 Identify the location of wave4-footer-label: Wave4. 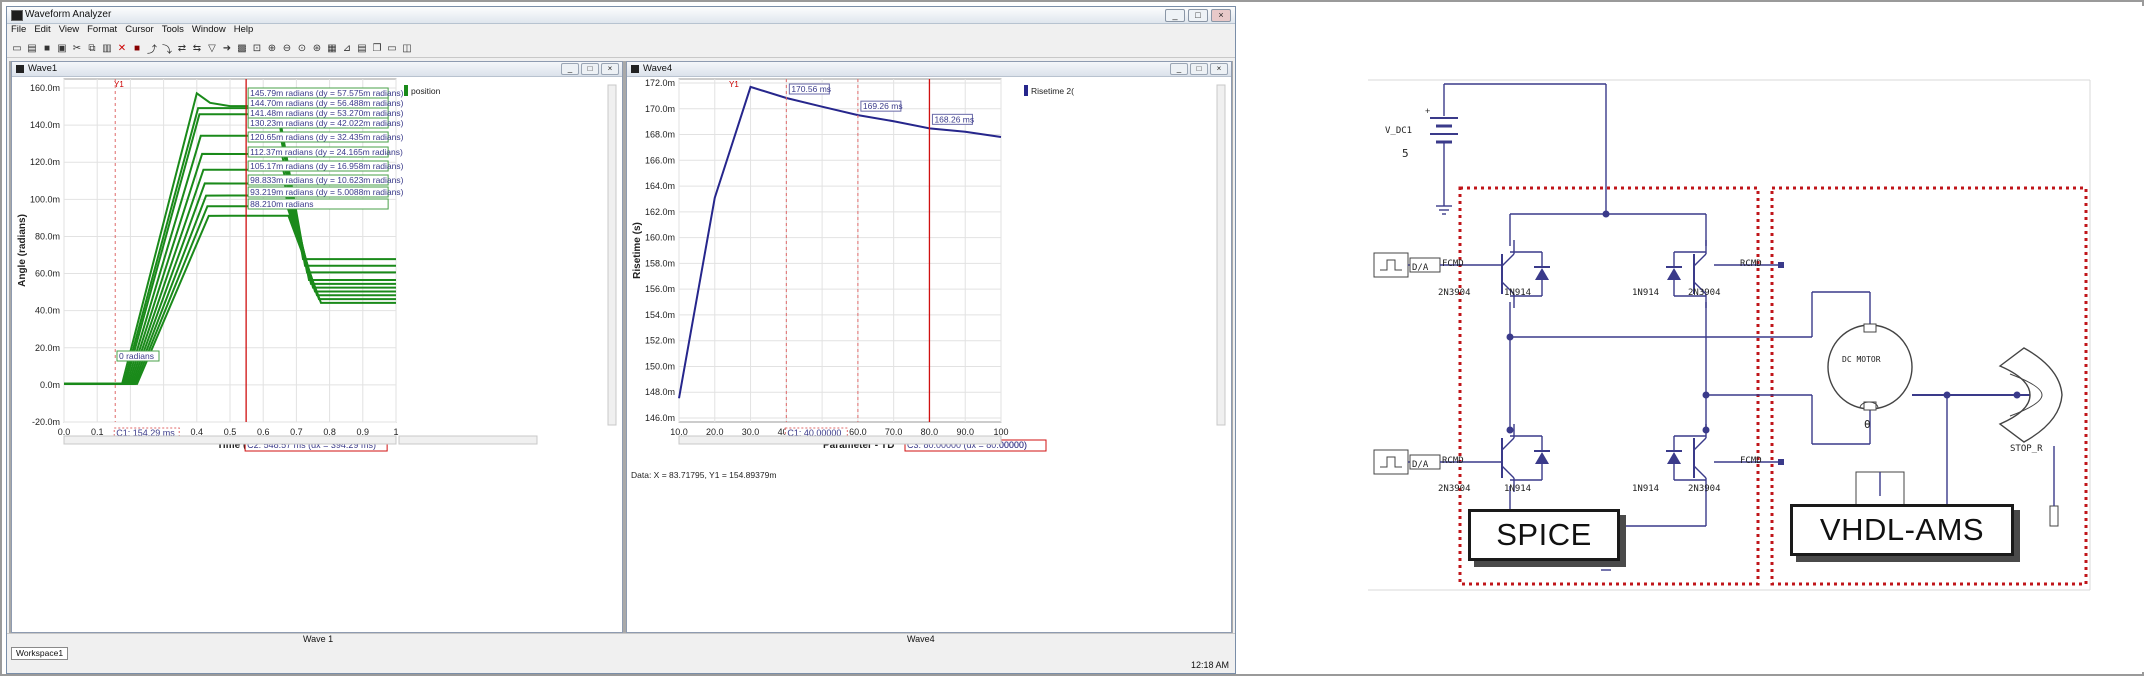
(921, 639).